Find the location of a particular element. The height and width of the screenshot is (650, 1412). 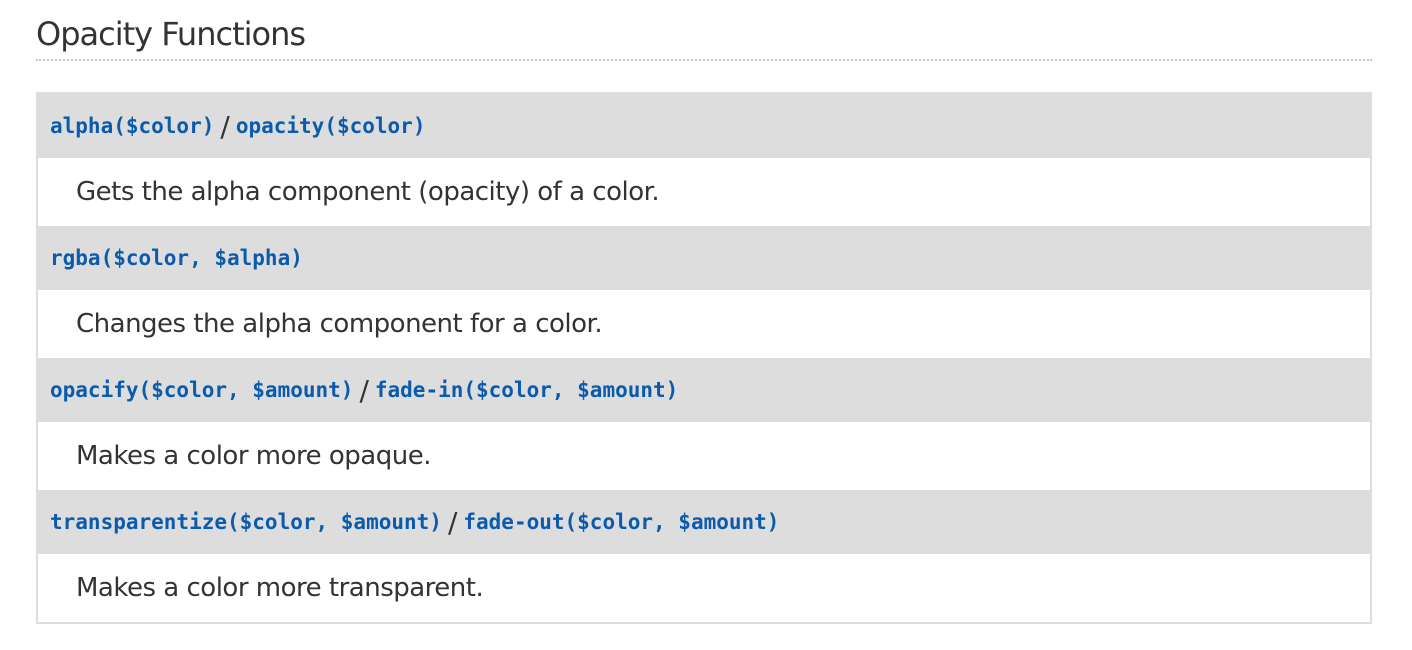

opacity-function-signature: opacity($color) is located at coordinates (331, 126).